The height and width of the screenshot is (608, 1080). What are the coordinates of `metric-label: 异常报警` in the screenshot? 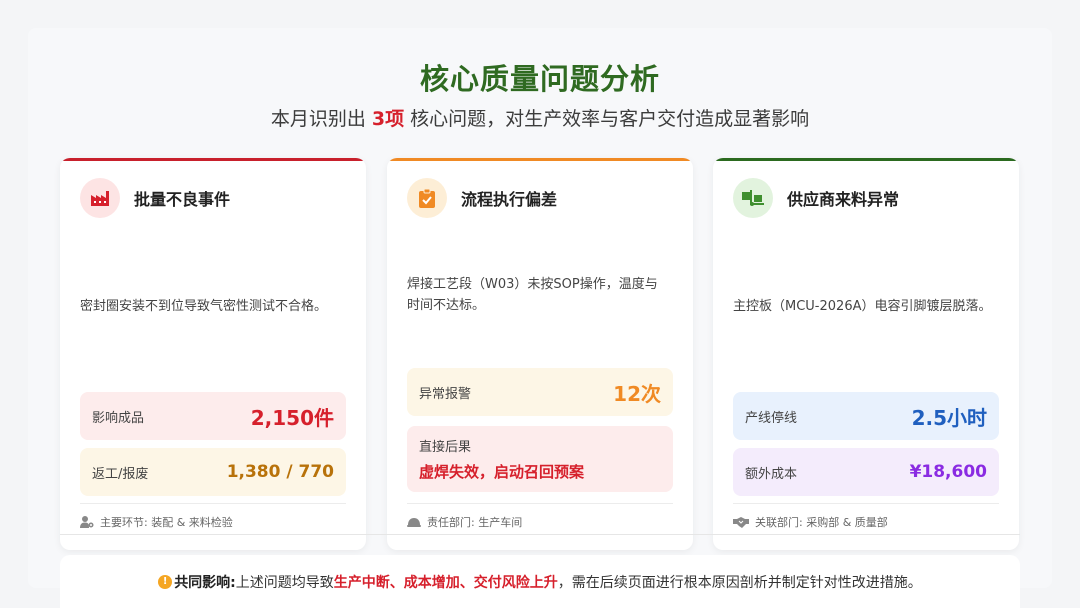 It's located at (445, 394).